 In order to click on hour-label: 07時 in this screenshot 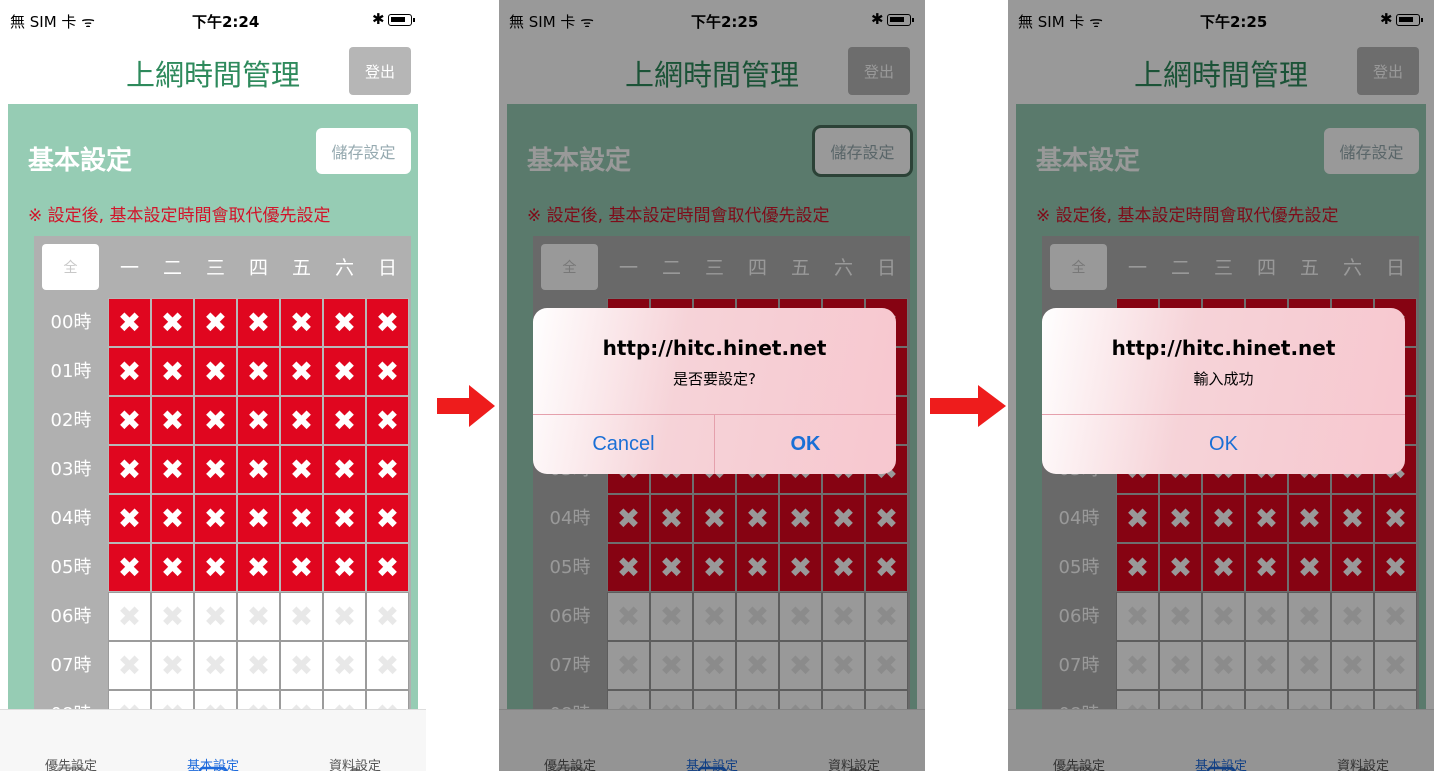, I will do `click(71, 665)`.